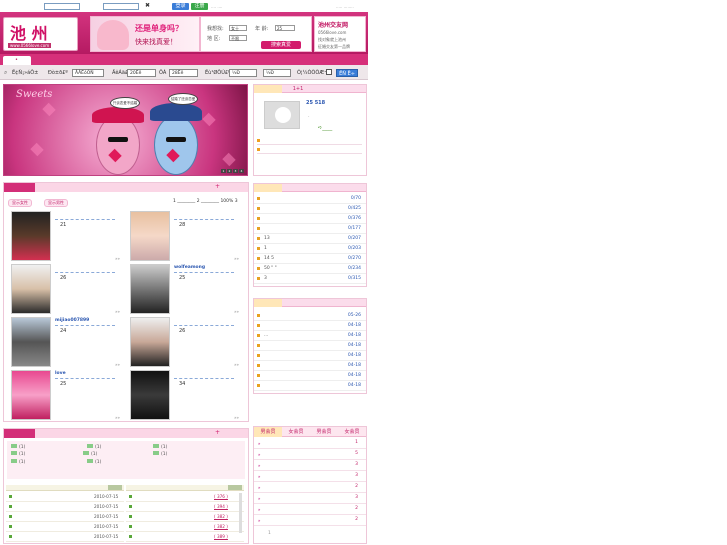 This screenshot has height=545, width=727. Describe the element at coordinates (17, 60) in the screenshot. I see `nav-tab-home: •` at that location.